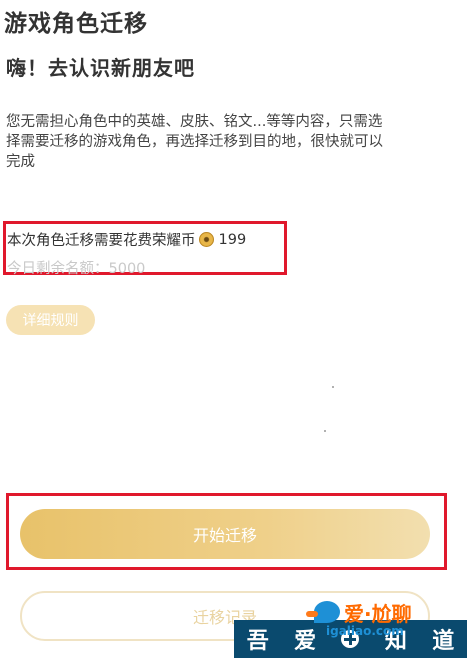  What do you see at coordinates (257, 641) in the screenshot?
I see `watermark-char: 吾` at bounding box center [257, 641].